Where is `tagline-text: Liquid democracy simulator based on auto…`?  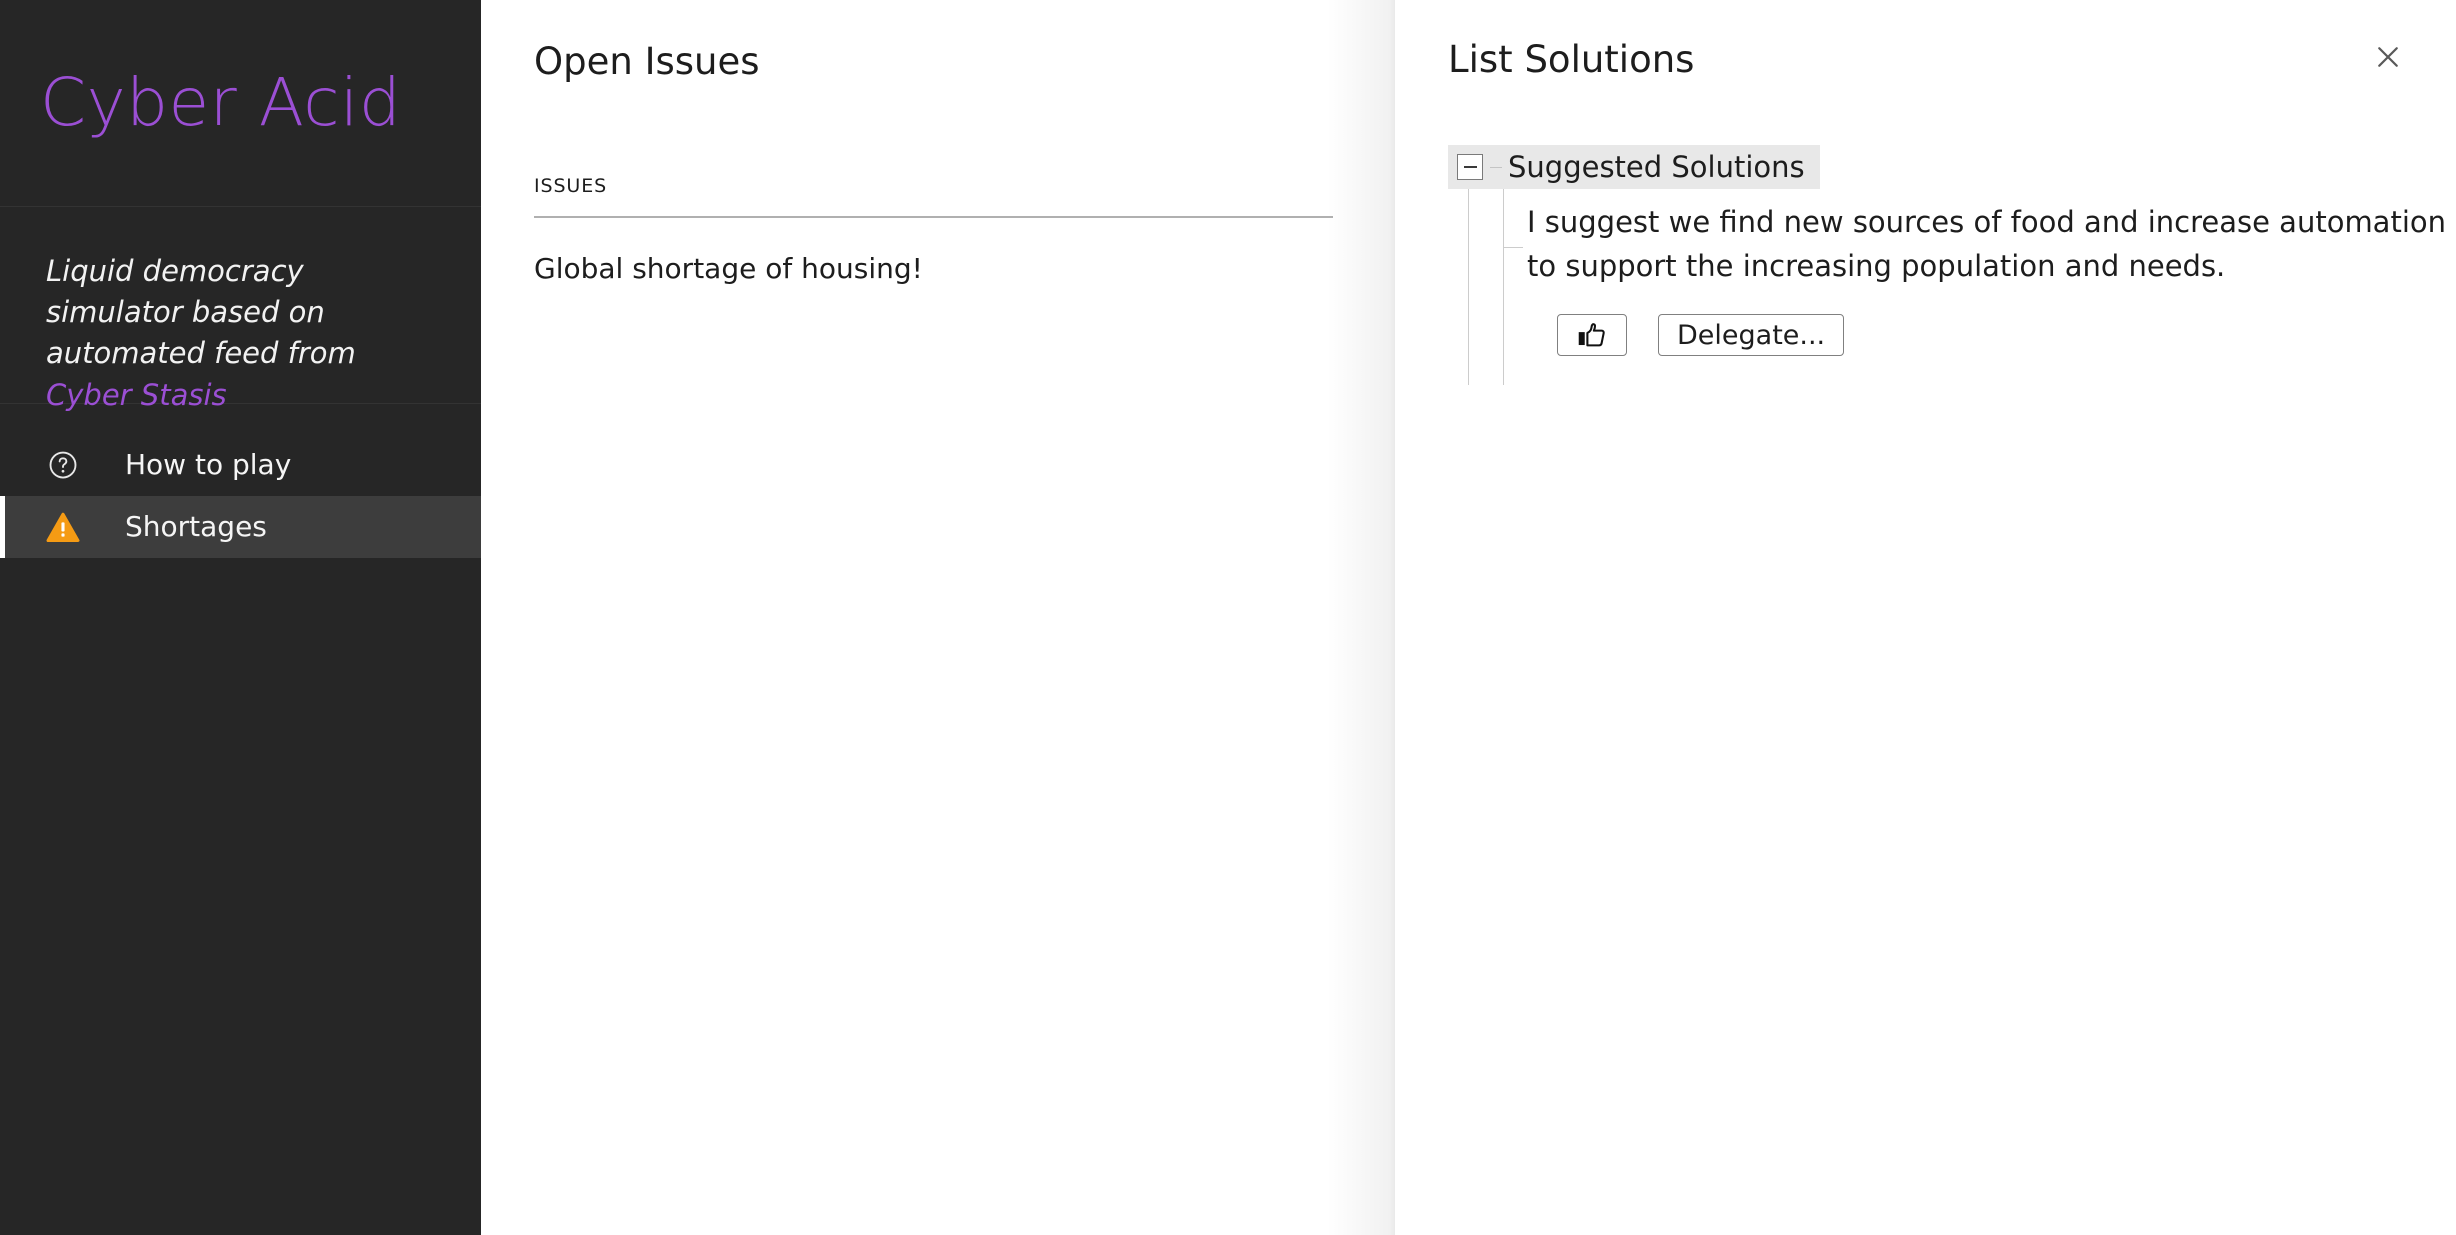
tagline-text: Liquid democracy simulator based on auto… is located at coordinates (241, 333).